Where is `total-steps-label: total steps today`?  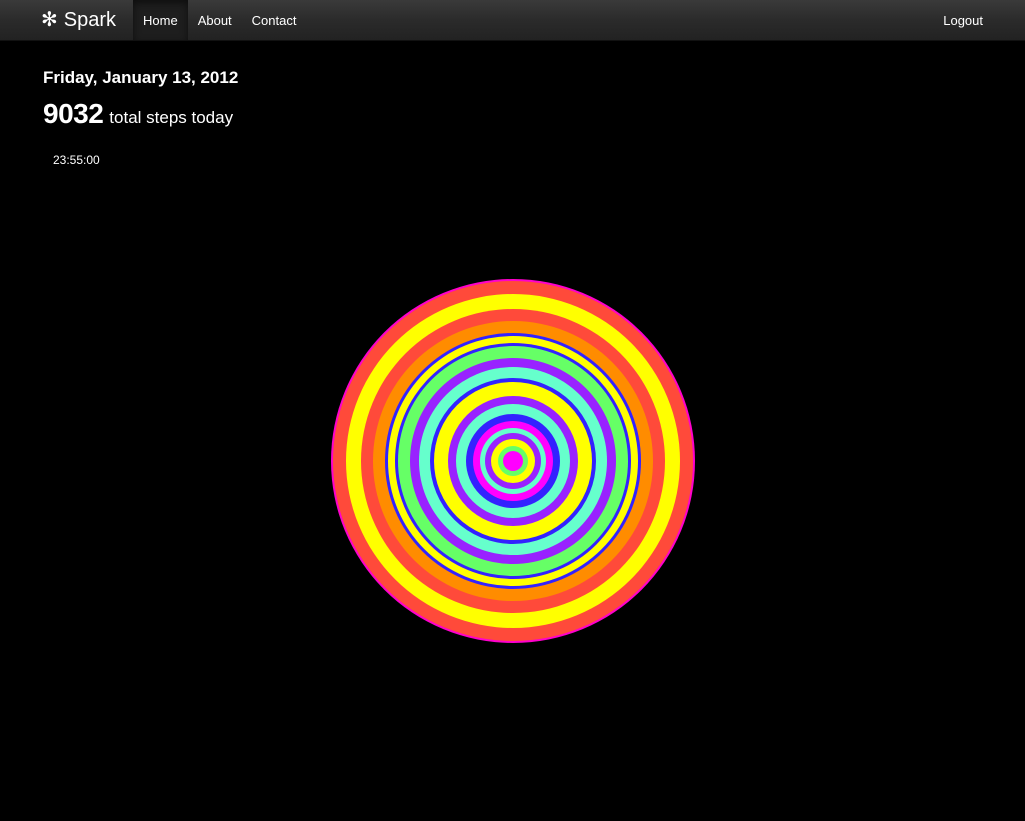 total-steps-label: total steps today is located at coordinates (171, 117).